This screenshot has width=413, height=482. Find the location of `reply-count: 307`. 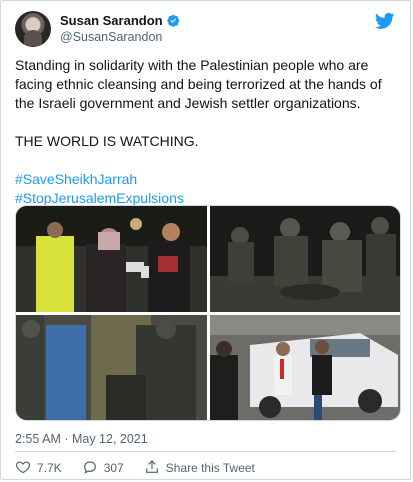

reply-count: 307 is located at coordinates (113, 468).